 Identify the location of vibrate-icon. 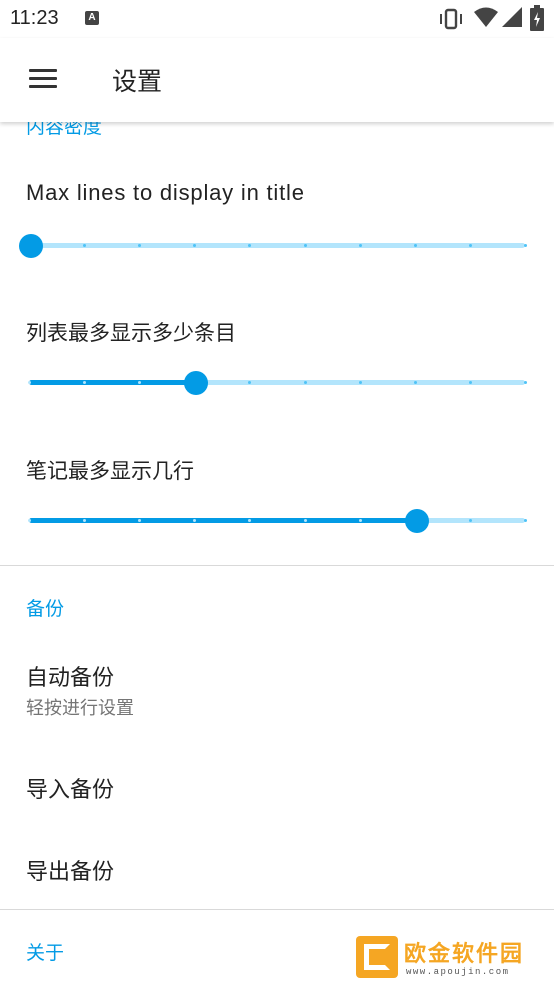
(451, 19).